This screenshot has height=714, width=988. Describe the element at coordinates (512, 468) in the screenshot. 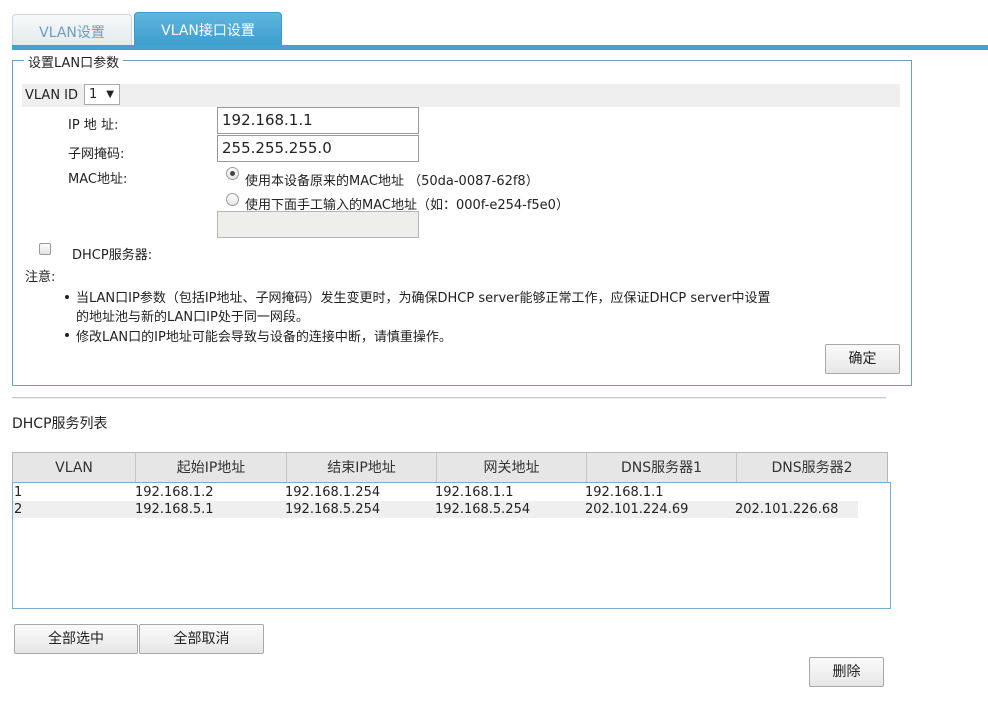

I see `column-header-gateway: 网关地址` at that location.